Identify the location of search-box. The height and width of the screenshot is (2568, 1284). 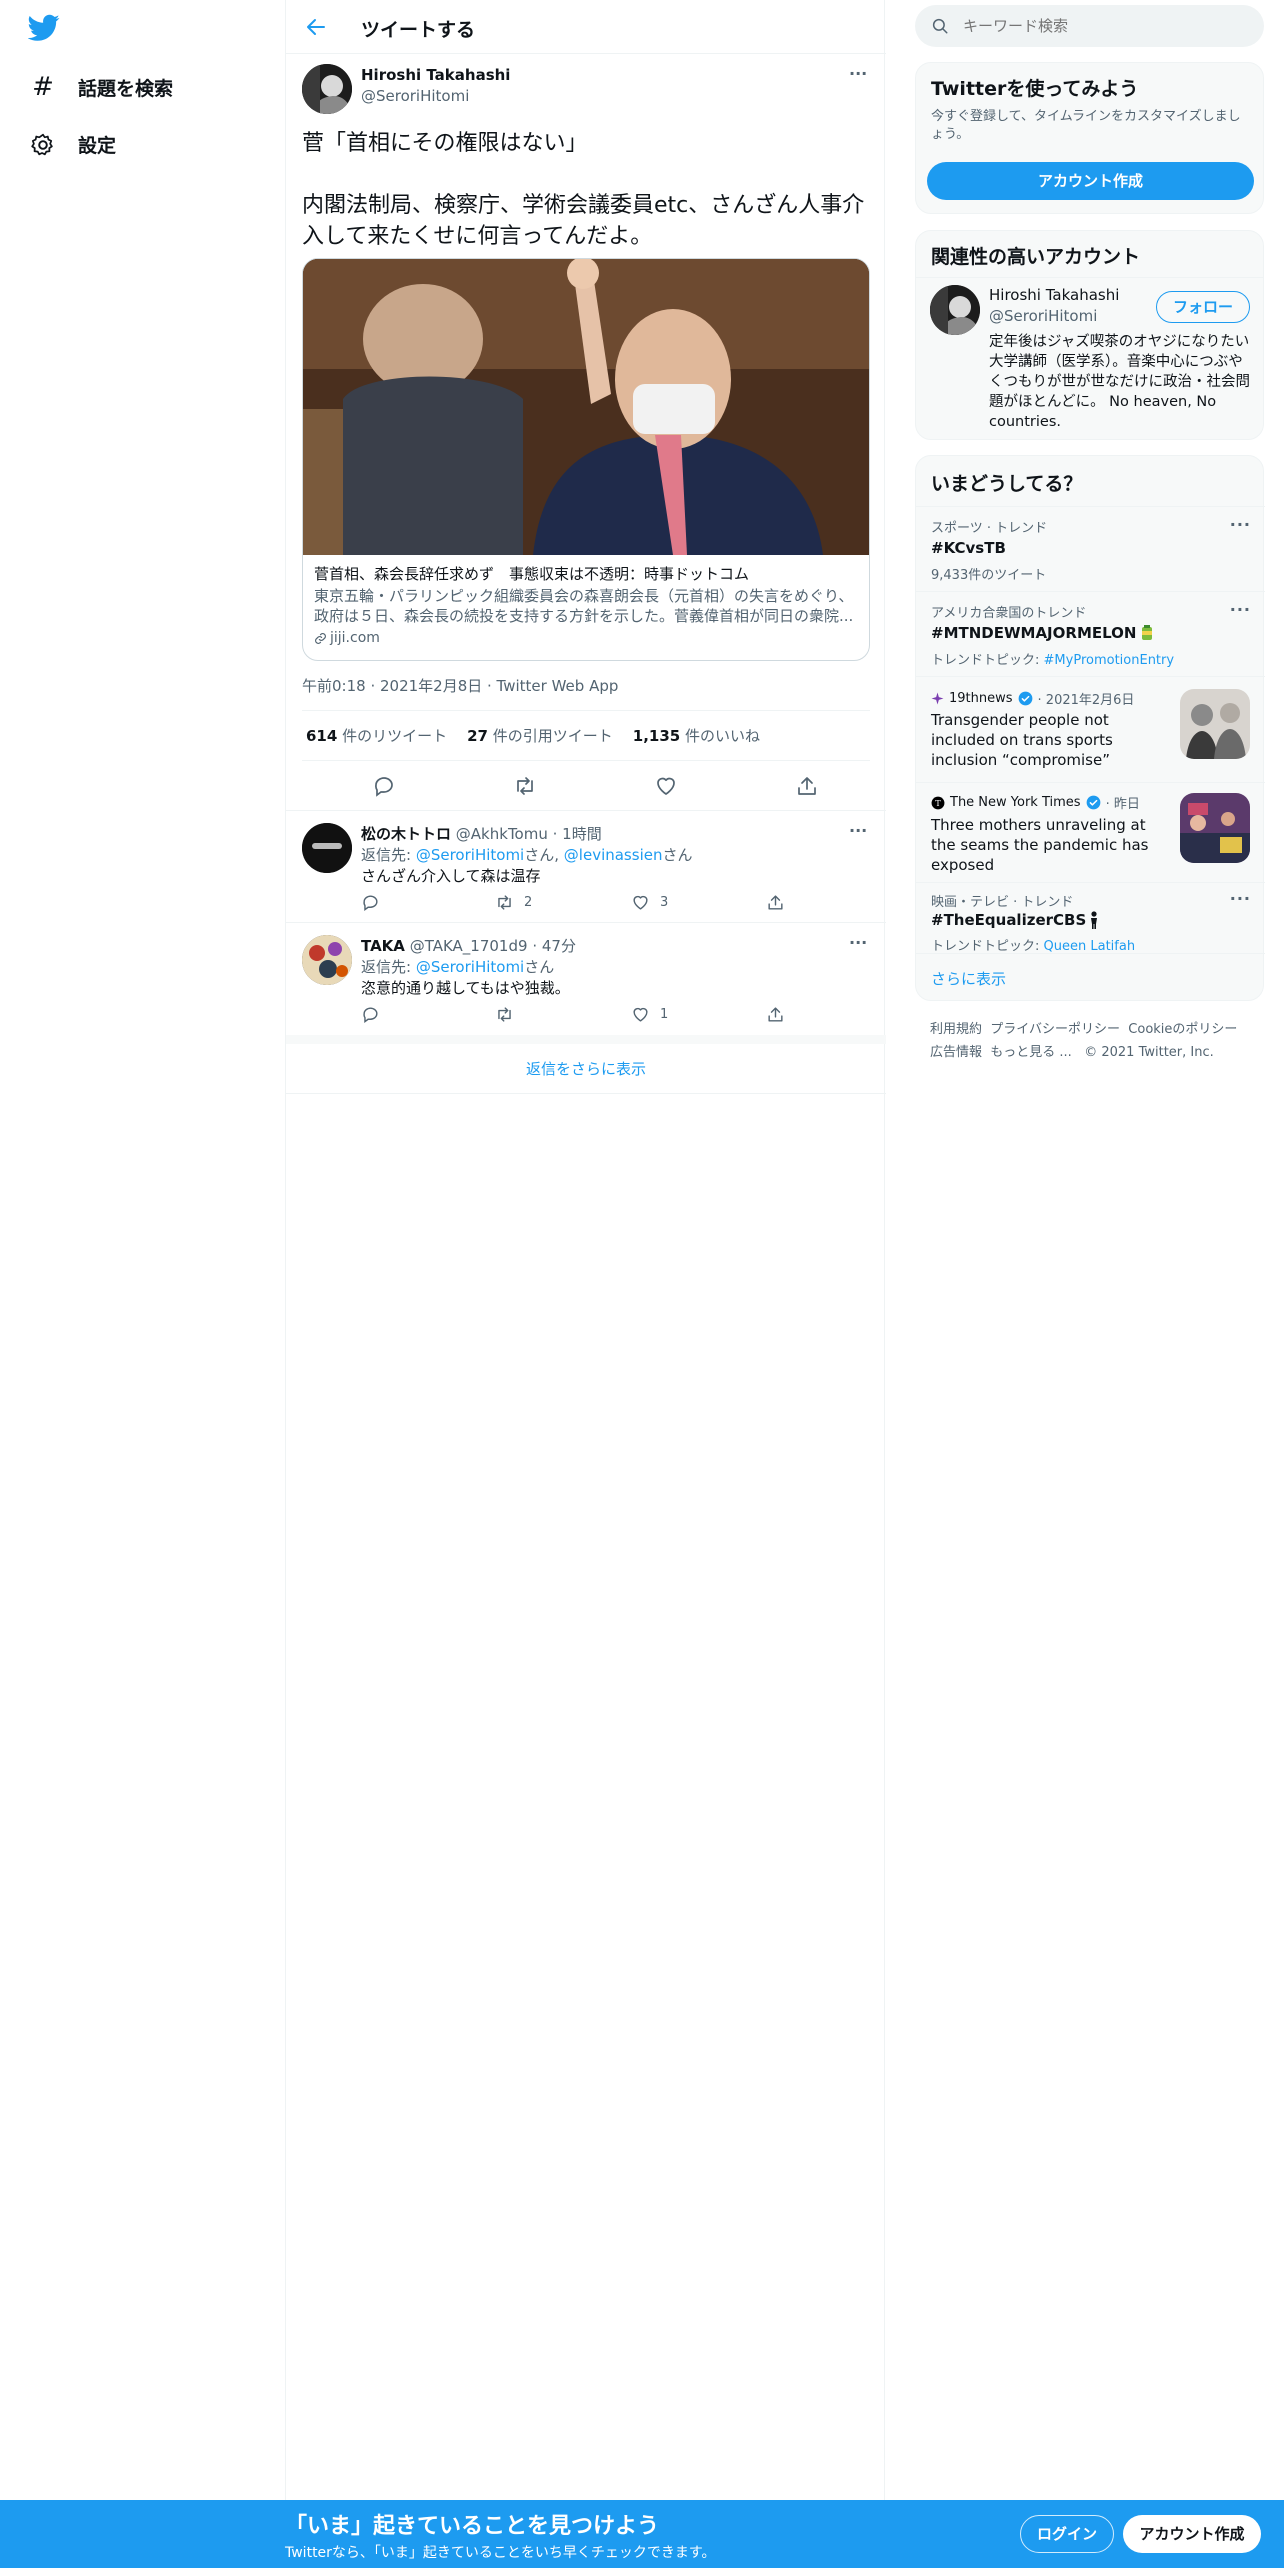
(1089, 26).